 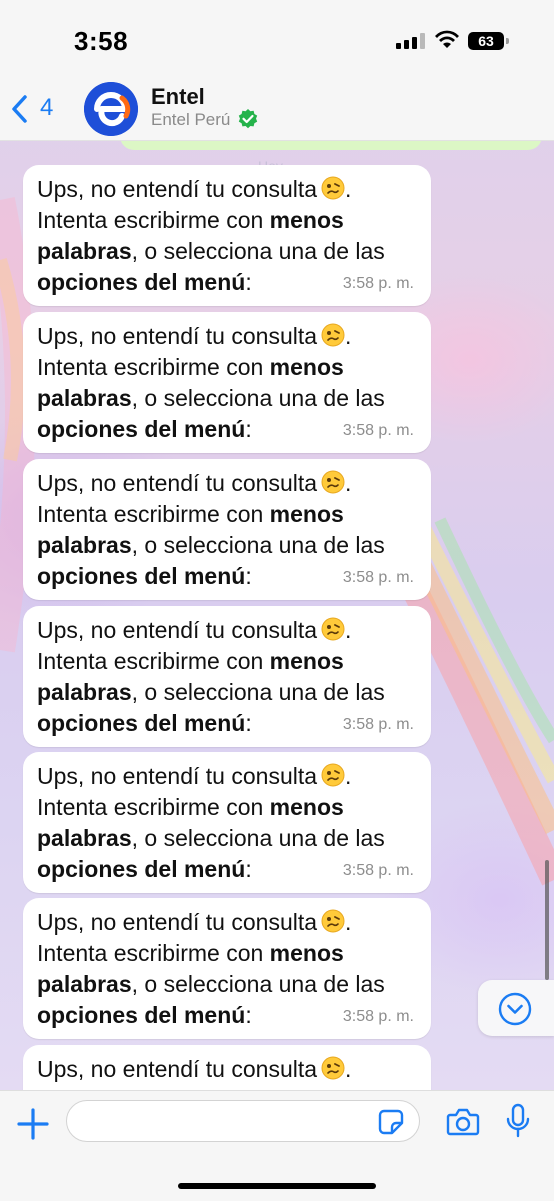 What do you see at coordinates (277, 1145) in the screenshot?
I see `composer-bar` at bounding box center [277, 1145].